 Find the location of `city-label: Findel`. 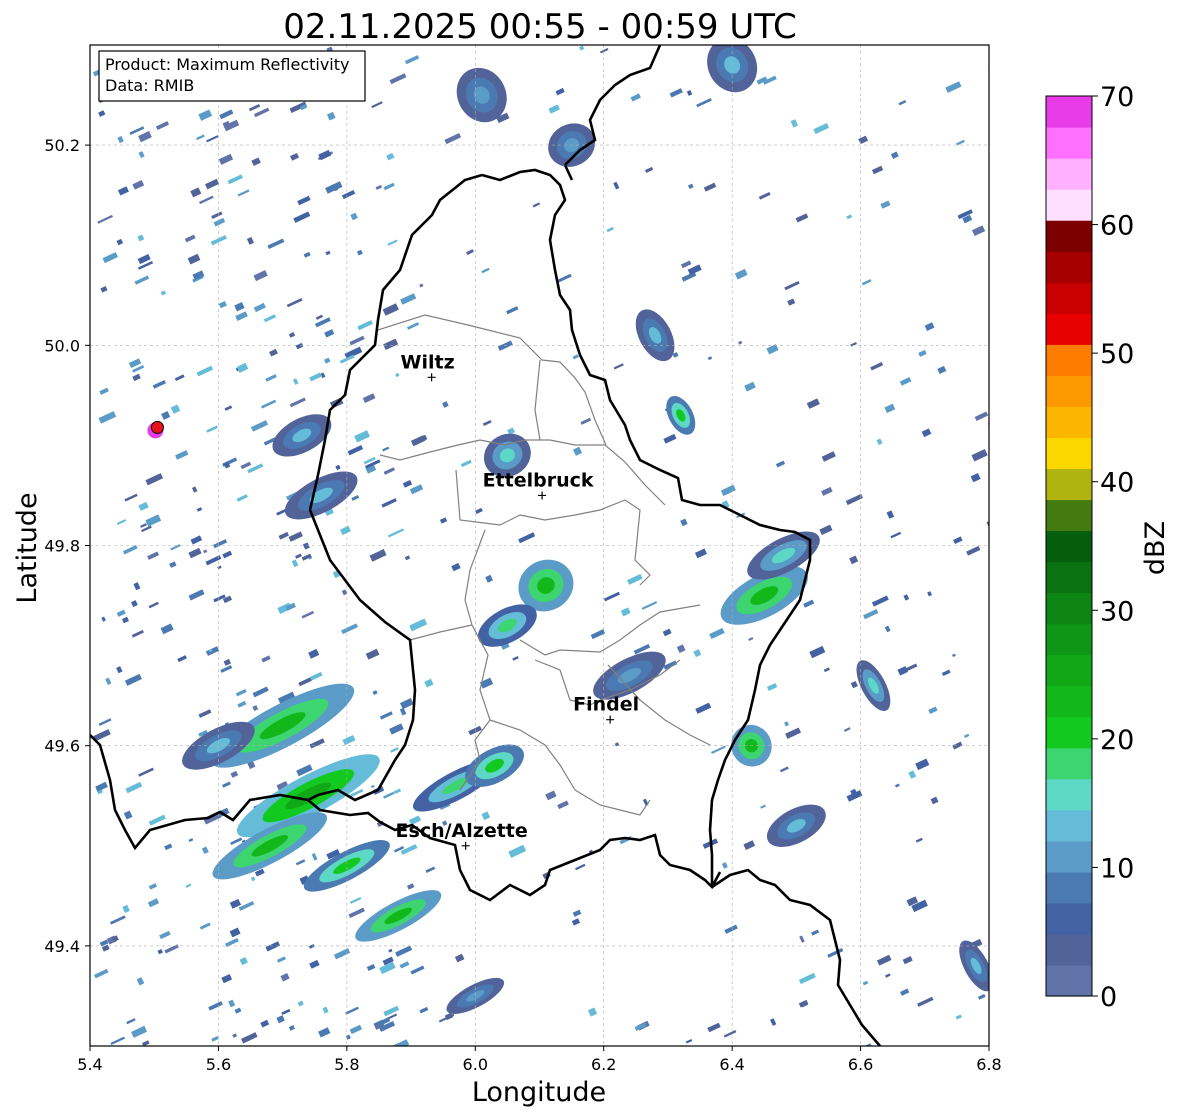

city-label: Findel is located at coordinates (606, 705).